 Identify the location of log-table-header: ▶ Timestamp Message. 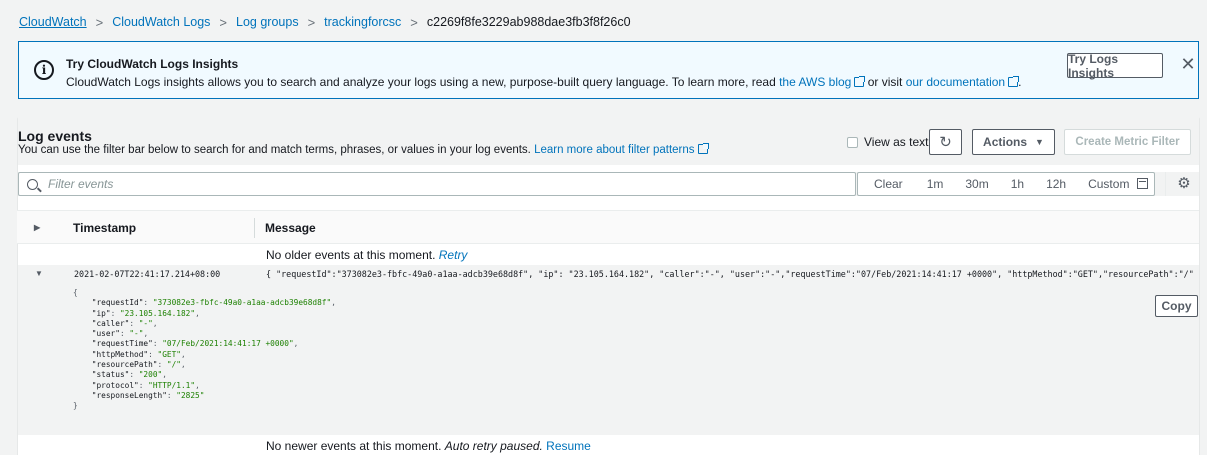
(608, 227).